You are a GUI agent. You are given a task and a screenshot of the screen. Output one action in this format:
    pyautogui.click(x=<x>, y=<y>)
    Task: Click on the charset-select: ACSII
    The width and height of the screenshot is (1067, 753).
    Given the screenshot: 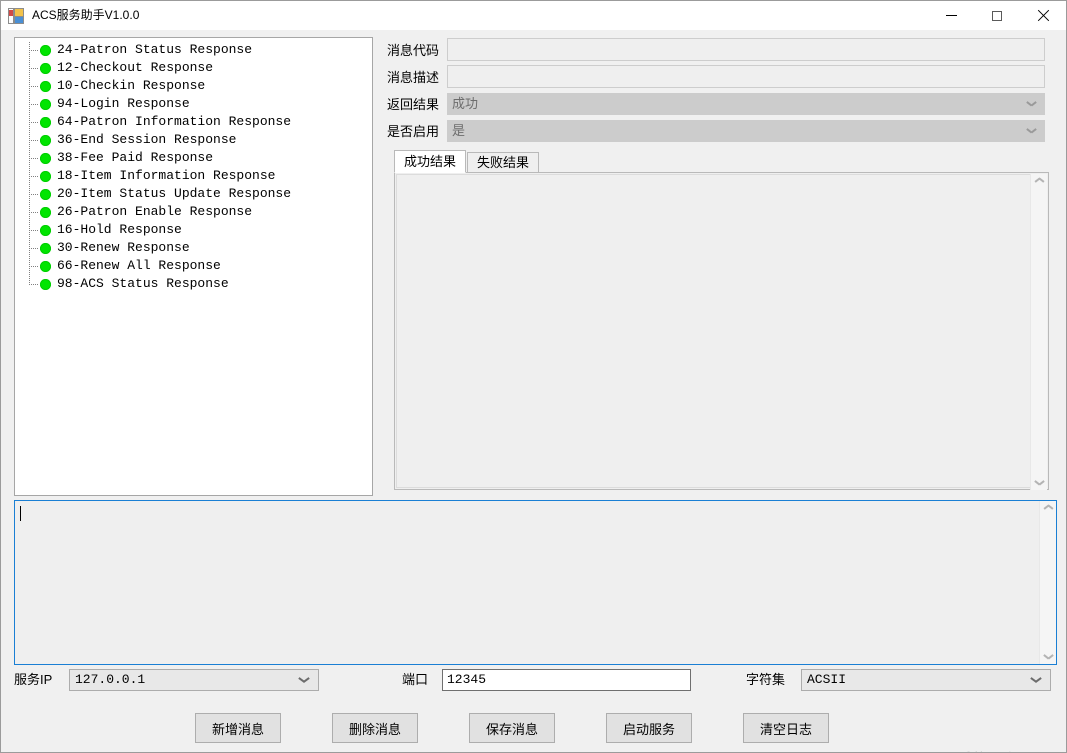 What is the action you would take?
    pyautogui.click(x=926, y=680)
    